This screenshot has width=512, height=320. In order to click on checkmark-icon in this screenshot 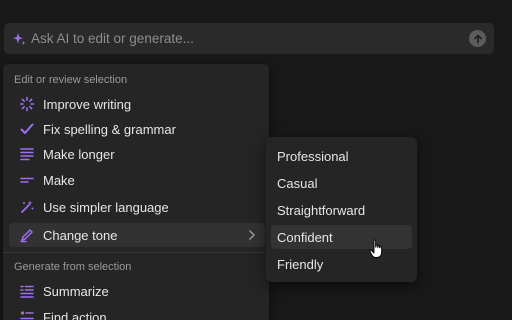, I will do `click(27, 129)`.